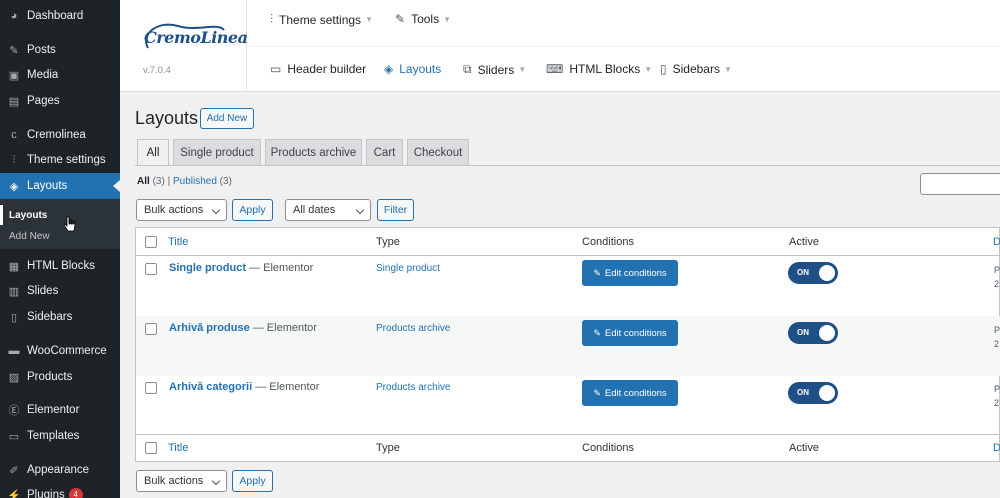 This screenshot has width=1000, height=498. What do you see at coordinates (184, 46) in the screenshot?
I see `logo-area: CremoLinea v.7.0.4` at bounding box center [184, 46].